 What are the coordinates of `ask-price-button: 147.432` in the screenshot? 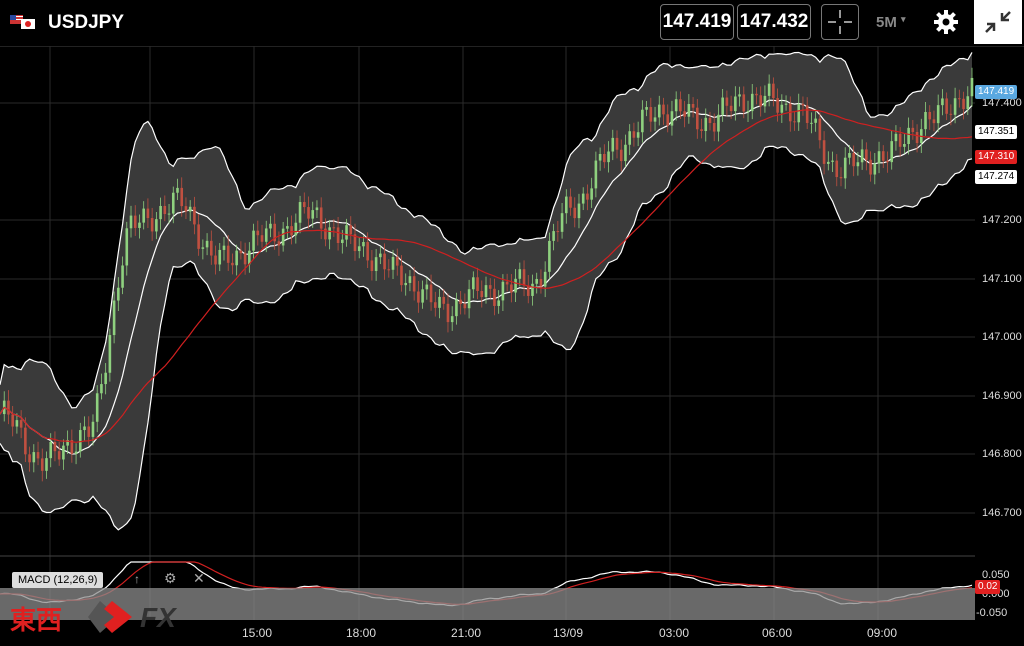 It's located at (774, 22).